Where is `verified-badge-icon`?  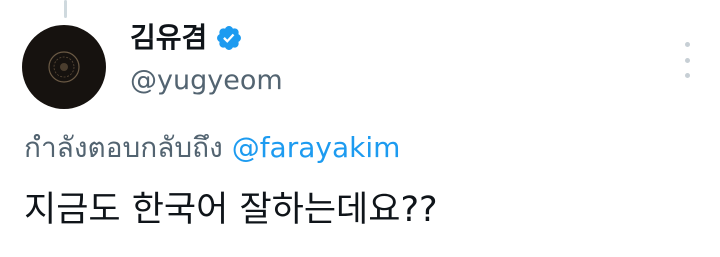
verified-badge-icon is located at coordinates (229, 38).